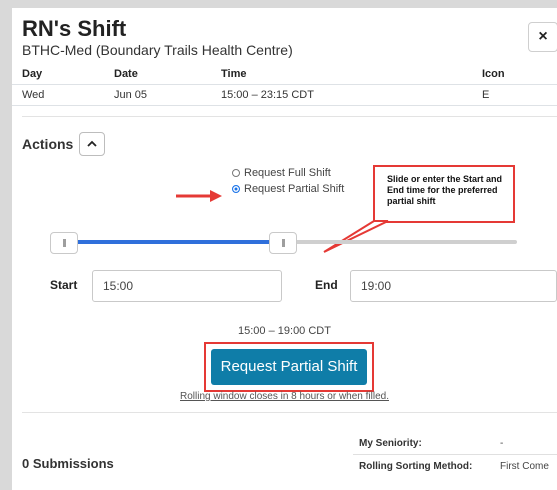 Image resolution: width=557 pixels, height=490 pixels. I want to click on start-time-input: 15:00, so click(187, 286).